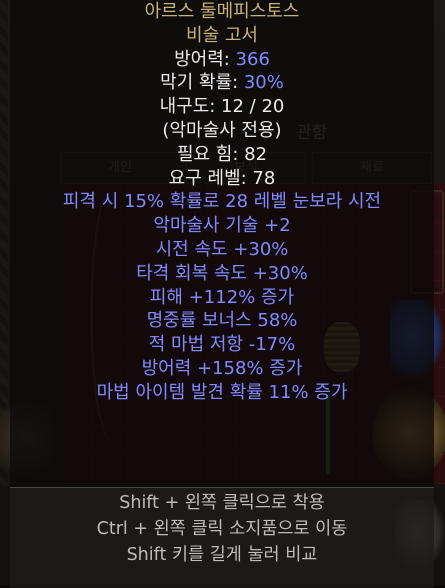 Image resolution: width=445 pixels, height=588 pixels. What do you see at coordinates (202, 83) in the screenshot?
I see `block-label: 막기 확률:` at bounding box center [202, 83].